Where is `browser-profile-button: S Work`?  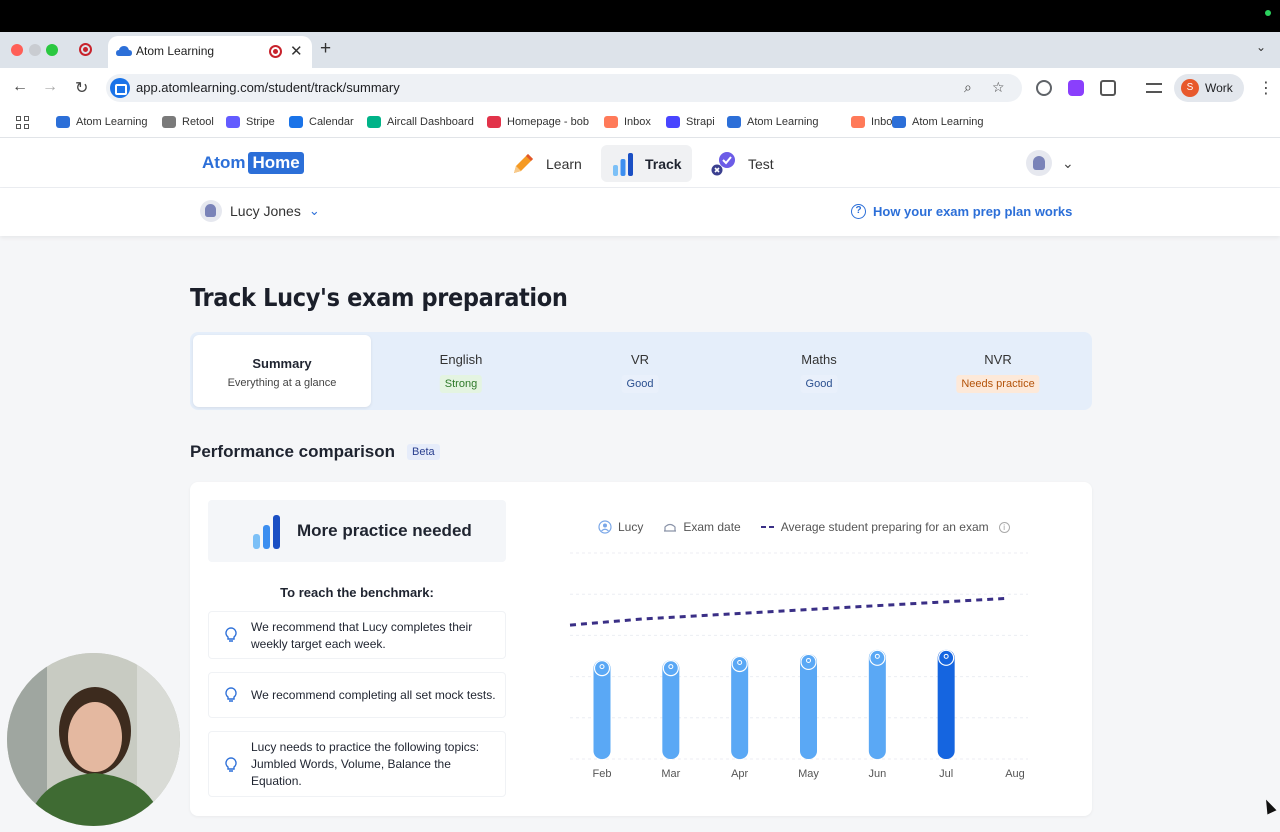 browser-profile-button: S Work is located at coordinates (1209, 88).